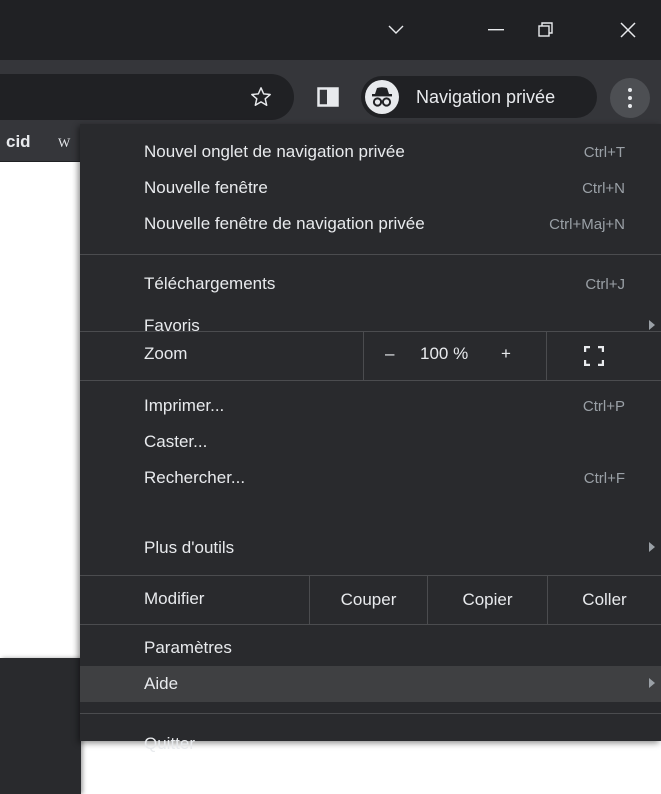 The height and width of the screenshot is (794, 661). What do you see at coordinates (261, 97) in the screenshot?
I see `star-icon` at bounding box center [261, 97].